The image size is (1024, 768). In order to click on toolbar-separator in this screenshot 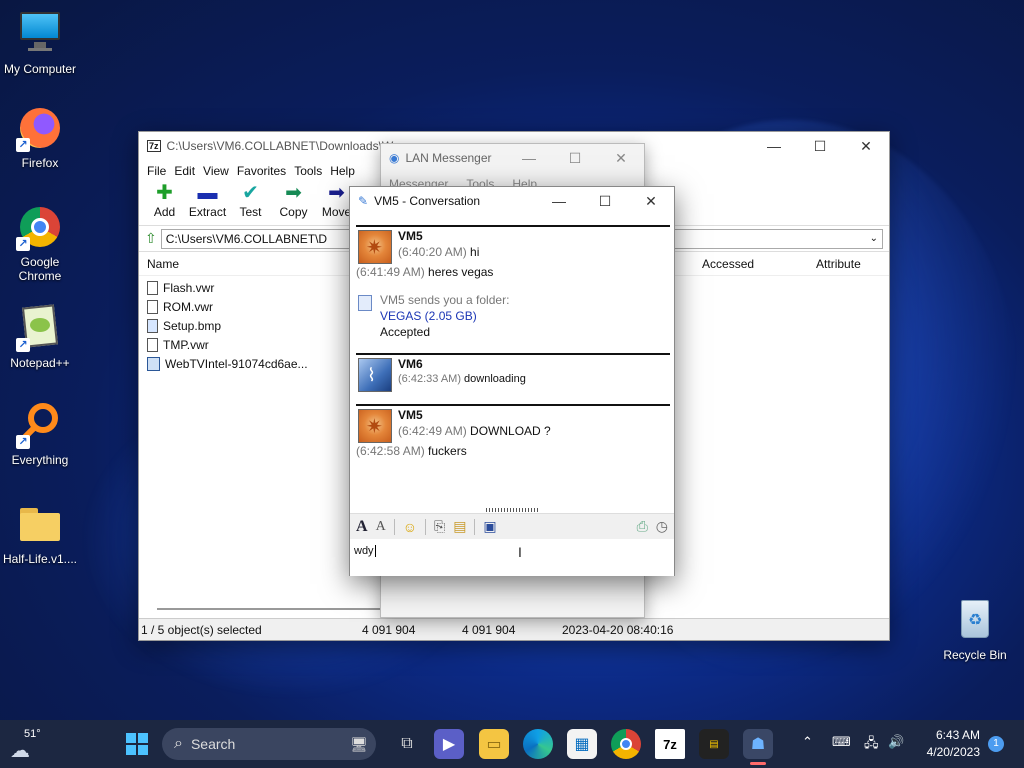, I will do `click(475, 526)`.